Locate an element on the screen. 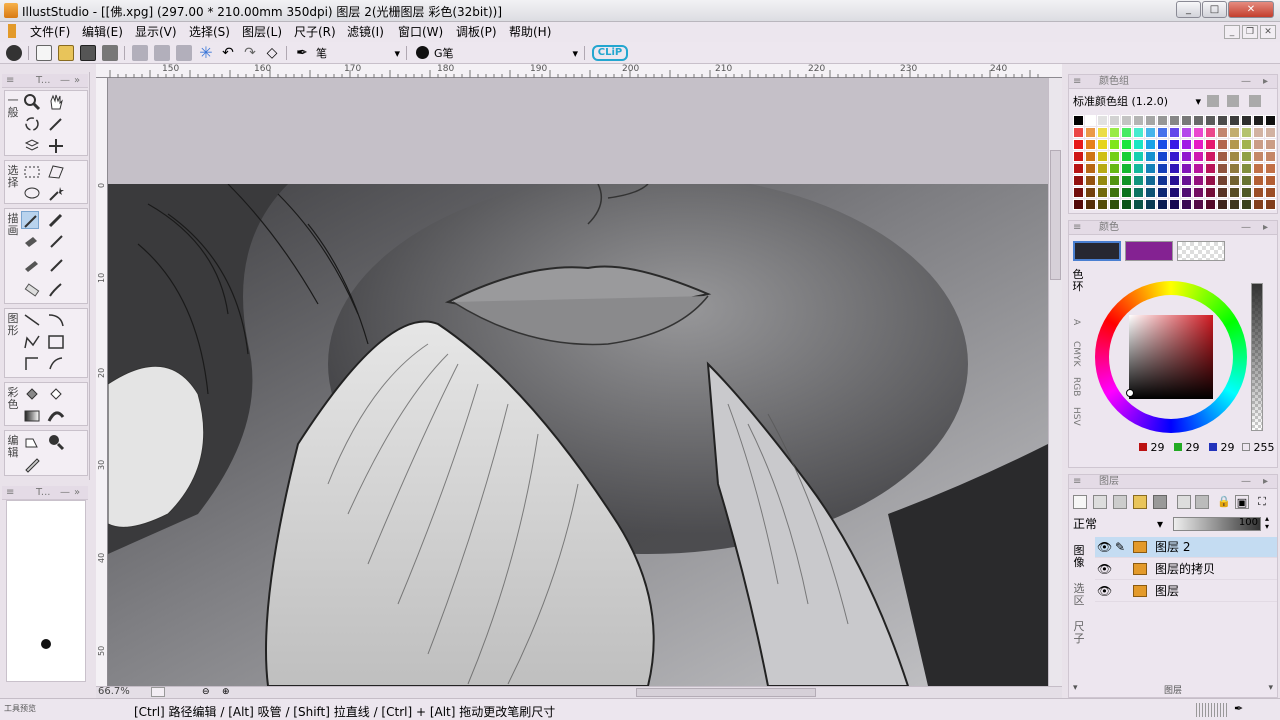  zoom-level: 66.7% is located at coordinates (114, 691).